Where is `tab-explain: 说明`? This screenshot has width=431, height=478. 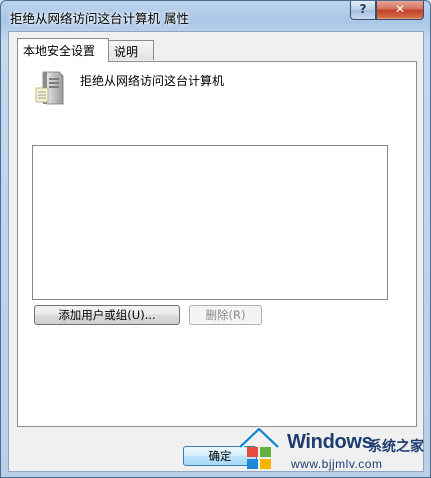 tab-explain: 说明 is located at coordinates (131, 50).